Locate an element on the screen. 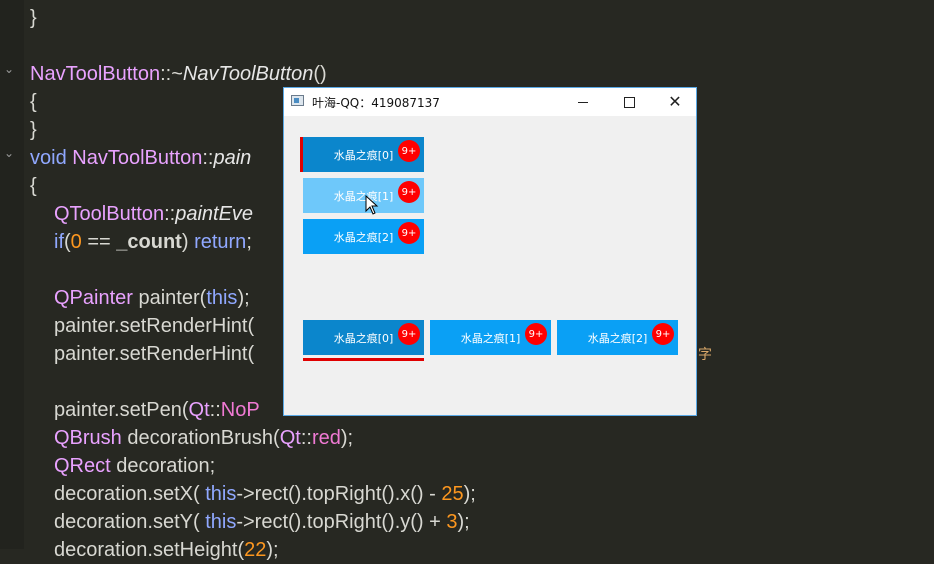  code-line: QBrush decorationBrush(Qt::red); is located at coordinates (204, 438).